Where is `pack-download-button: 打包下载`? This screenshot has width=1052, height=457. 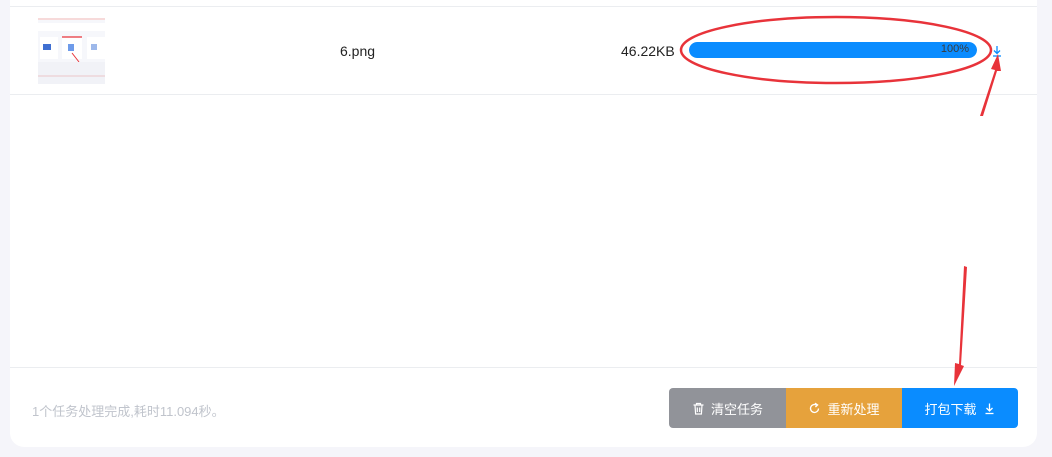 pack-download-button: 打包下载 is located at coordinates (960, 408).